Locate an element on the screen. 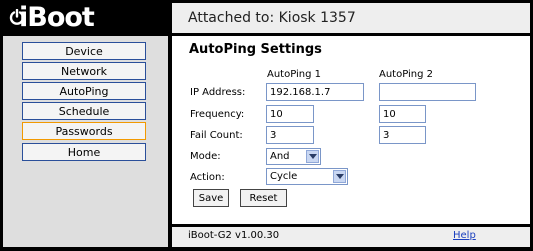 The height and width of the screenshot is (251, 533). autoping1-ip-input is located at coordinates (315, 92).